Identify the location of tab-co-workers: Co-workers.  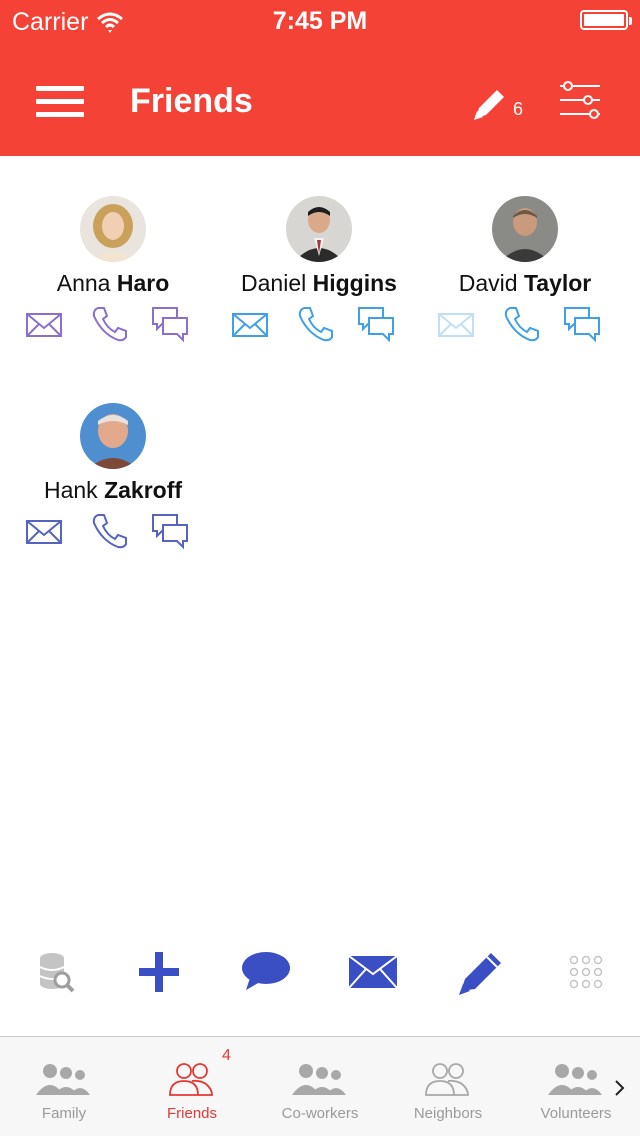
(320, 1086).